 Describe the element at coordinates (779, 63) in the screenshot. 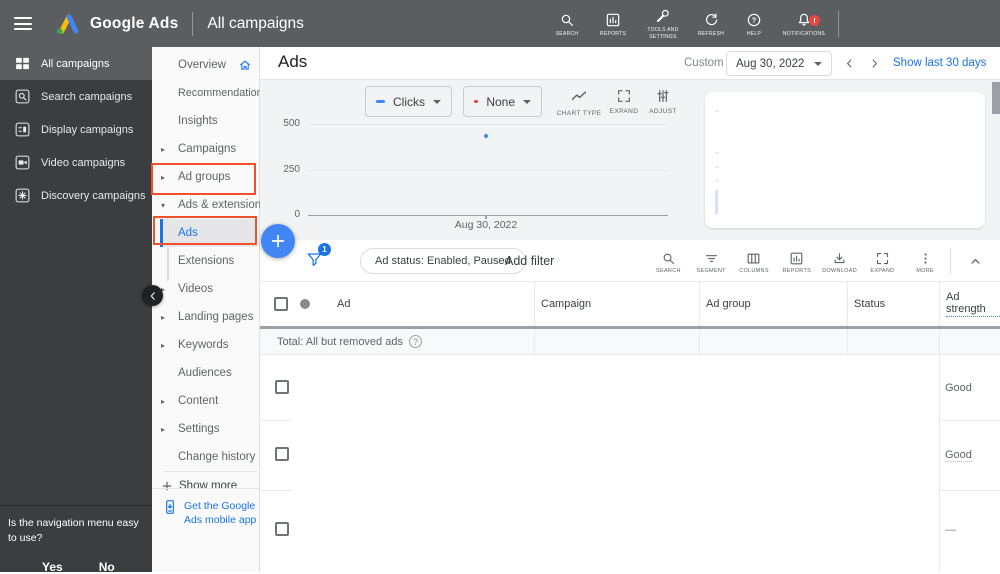

I see `date-range-selector: Aug 30, 2022` at that location.